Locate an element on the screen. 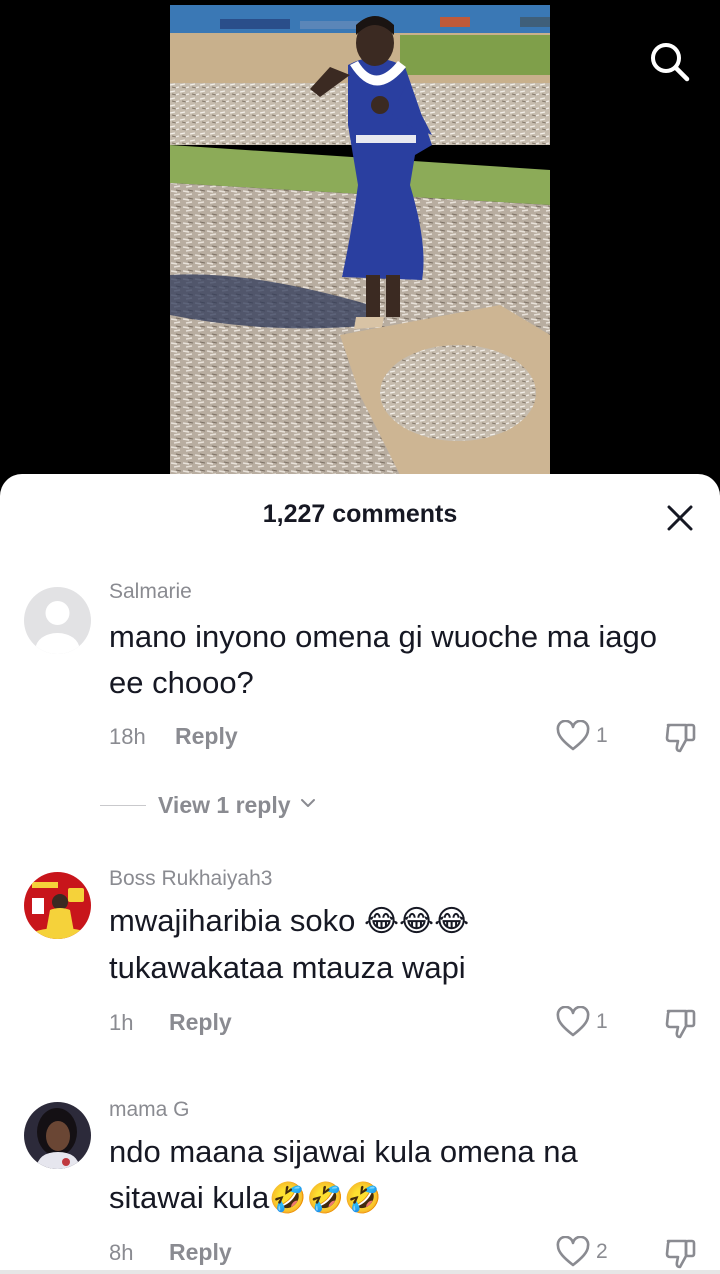  comment-time: 1h is located at coordinates (121, 1022).